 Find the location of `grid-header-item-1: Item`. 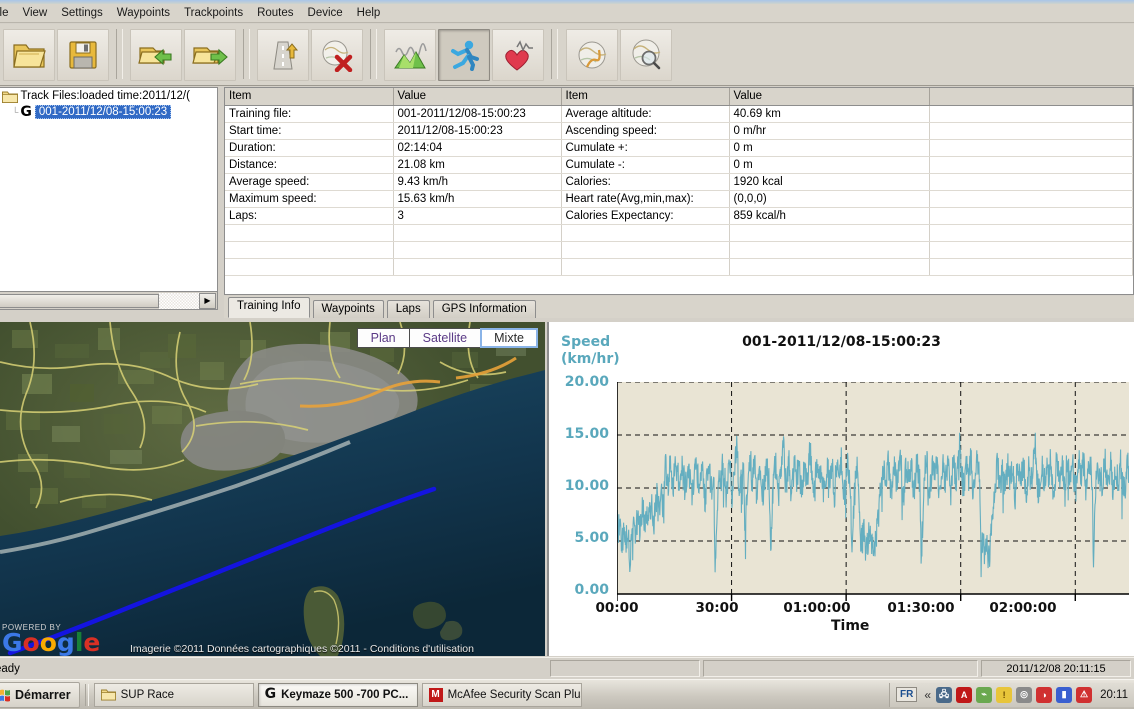

grid-header-item-1: Item is located at coordinates (309, 97).